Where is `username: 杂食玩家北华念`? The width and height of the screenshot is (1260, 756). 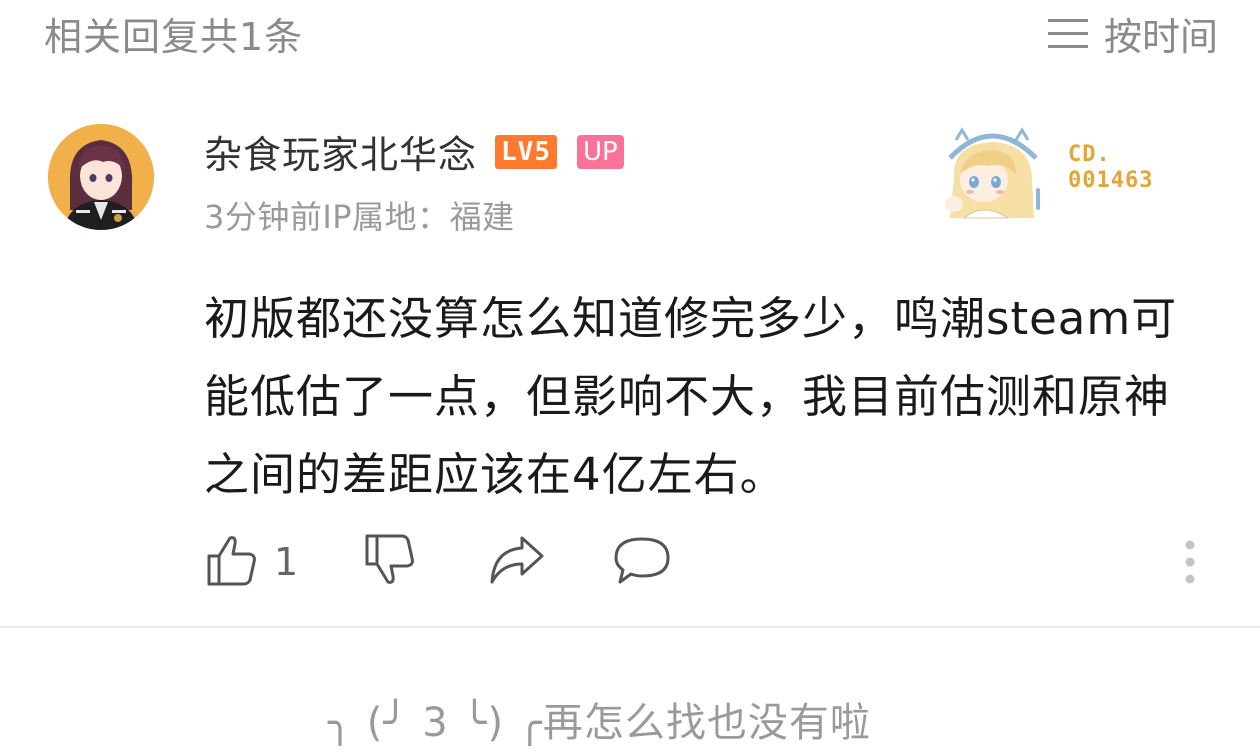 username: 杂食玩家北华念 is located at coordinates (340, 151).